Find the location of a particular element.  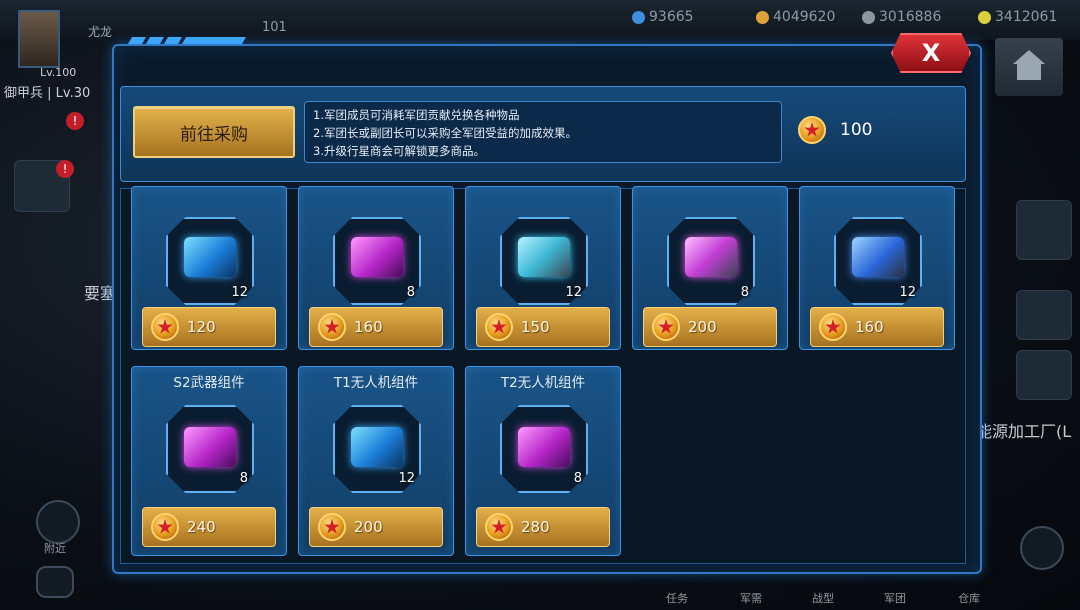

resource-counter-4: 3412061 is located at coordinates (1017, 17).